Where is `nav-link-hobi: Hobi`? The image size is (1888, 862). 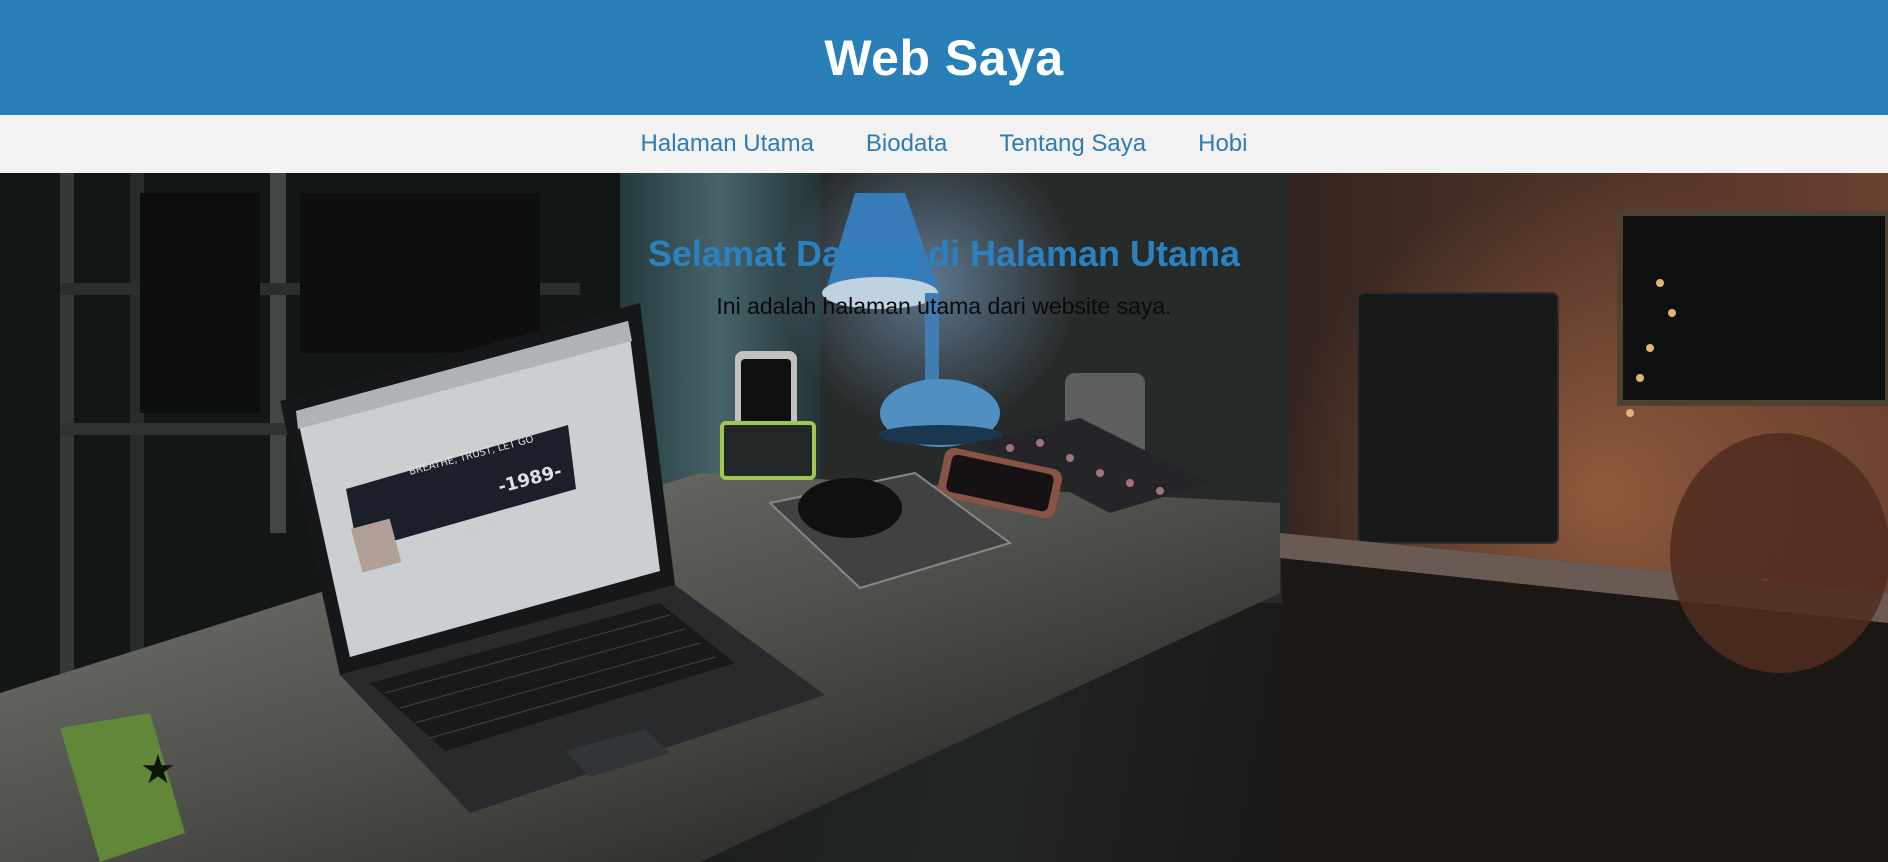 nav-link-hobi: Hobi is located at coordinates (1222, 144).